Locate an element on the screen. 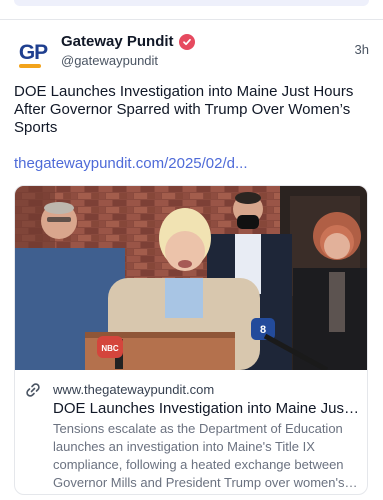  avatar-logo-text: GP is located at coordinates (33, 52).